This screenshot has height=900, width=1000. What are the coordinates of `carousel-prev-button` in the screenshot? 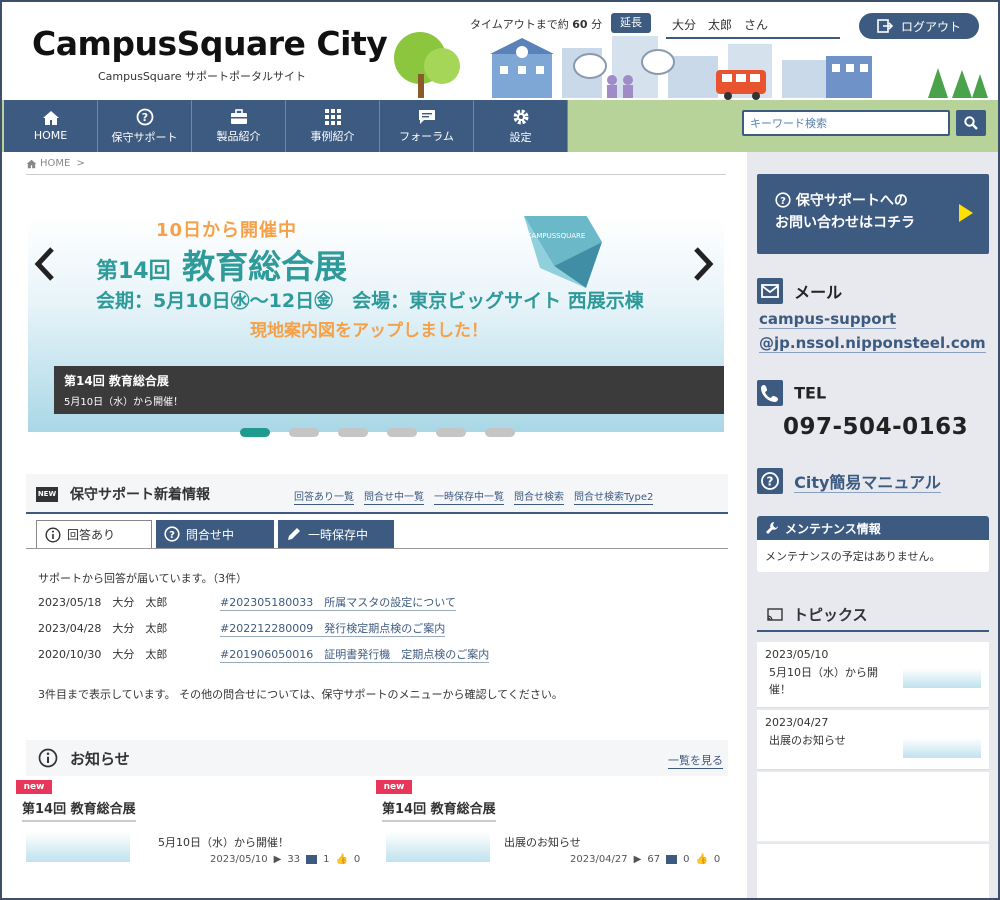 It's located at (45, 269).